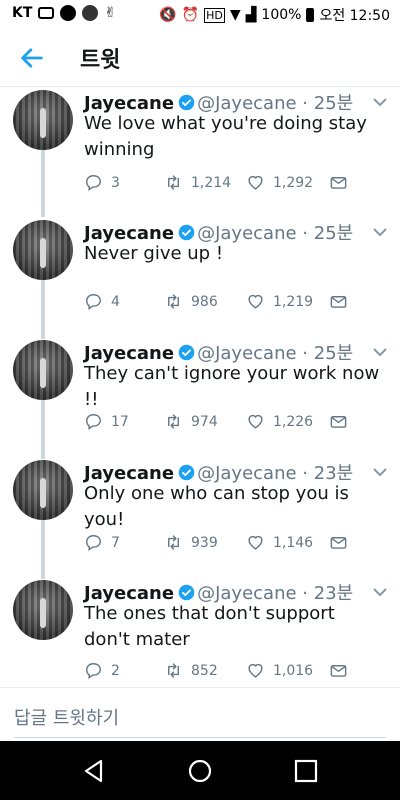 The width and height of the screenshot is (400, 800). What do you see at coordinates (251, 15) in the screenshot?
I see `signal-icon: ▟` at bounding box center [251, 15].